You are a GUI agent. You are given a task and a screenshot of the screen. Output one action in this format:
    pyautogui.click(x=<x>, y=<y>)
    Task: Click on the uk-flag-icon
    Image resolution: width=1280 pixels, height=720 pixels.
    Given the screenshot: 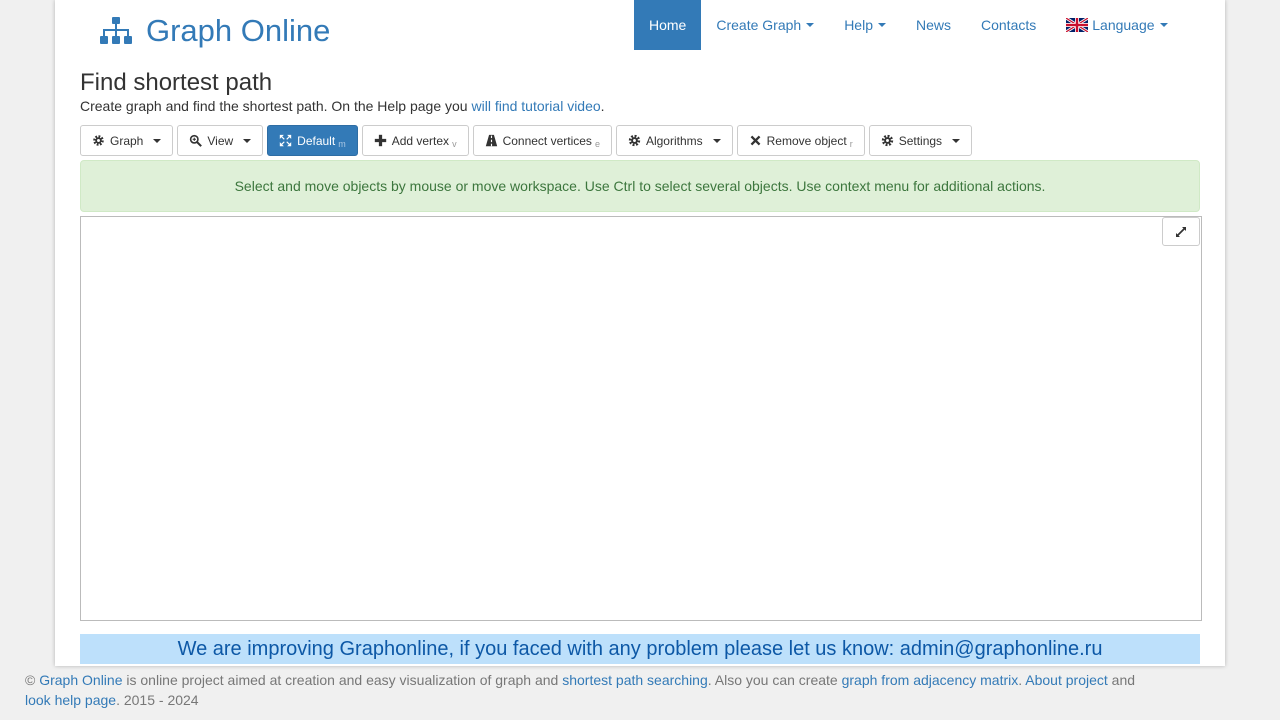 What is the action you would take?
    pyautogui.click(x=1077, y=25)
    